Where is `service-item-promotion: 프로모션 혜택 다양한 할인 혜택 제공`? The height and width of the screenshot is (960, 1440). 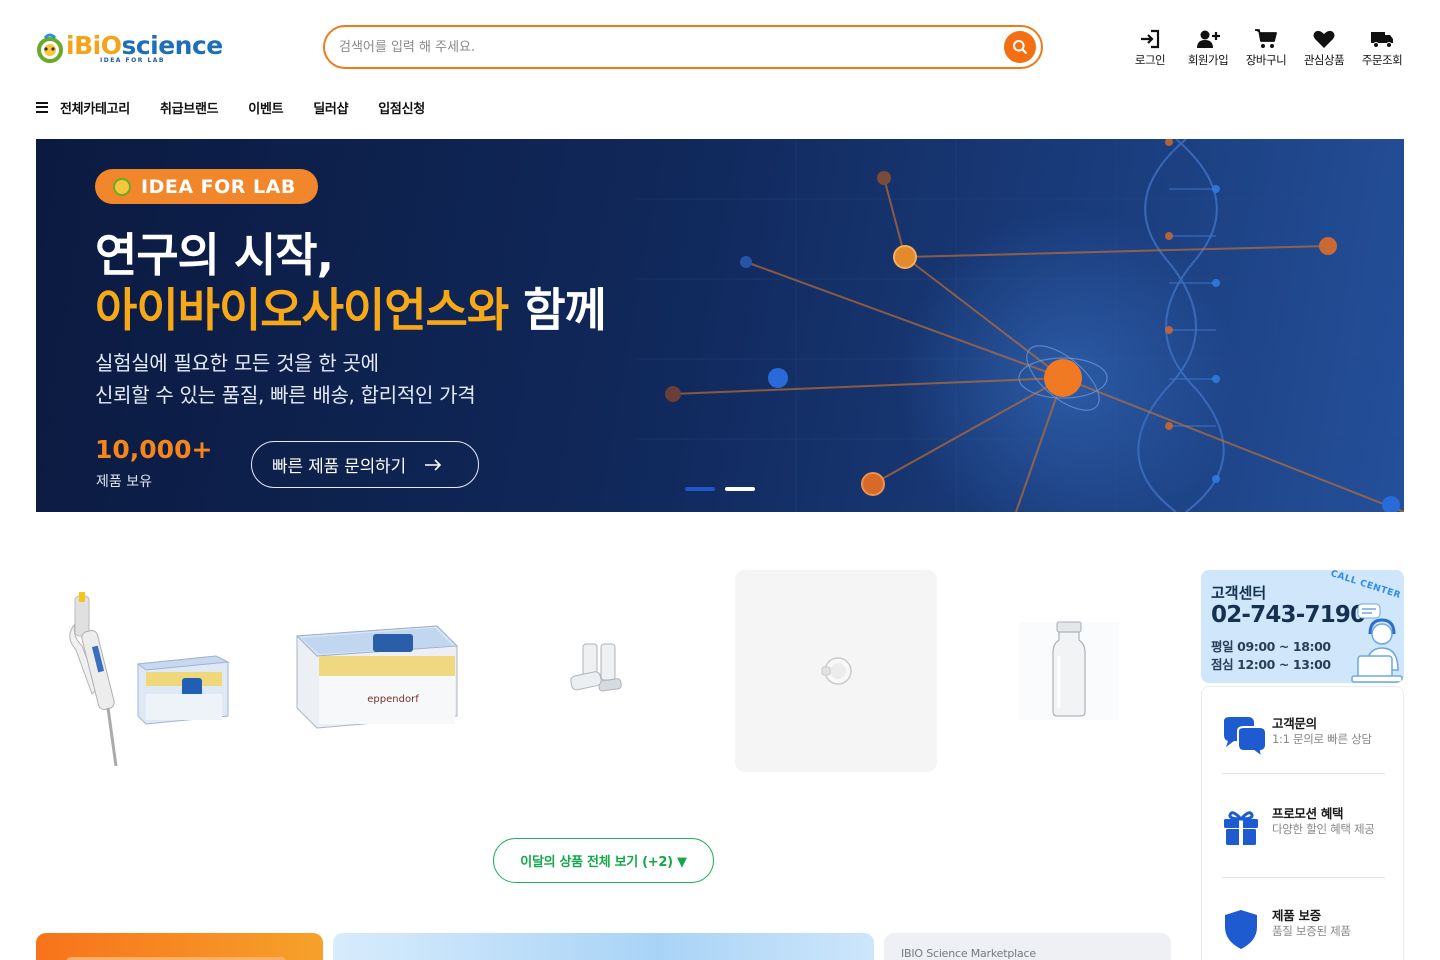 service-item-promotion: 프로모션 혜택 다양한 할인 혜택 제공 is located at coordinates (1303, 825).